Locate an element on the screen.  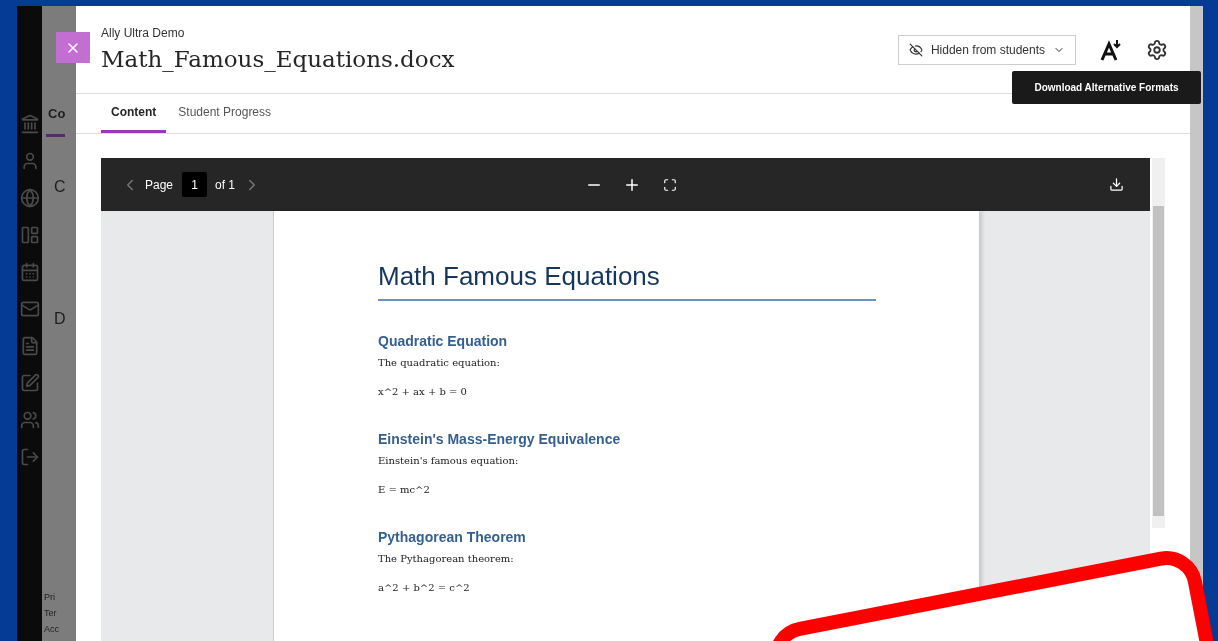
page-label: Page is located at coordinates (159, 185).